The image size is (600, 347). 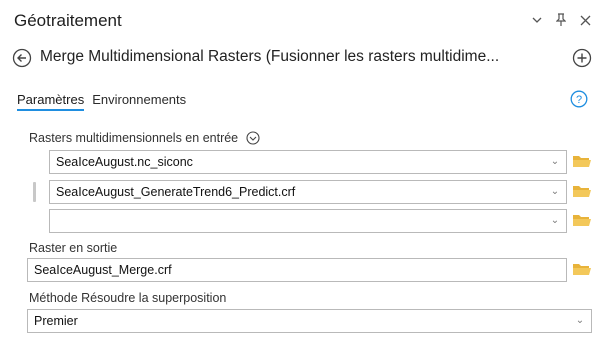 I want to click on add-circle-icon, so click(x=582, y=58).